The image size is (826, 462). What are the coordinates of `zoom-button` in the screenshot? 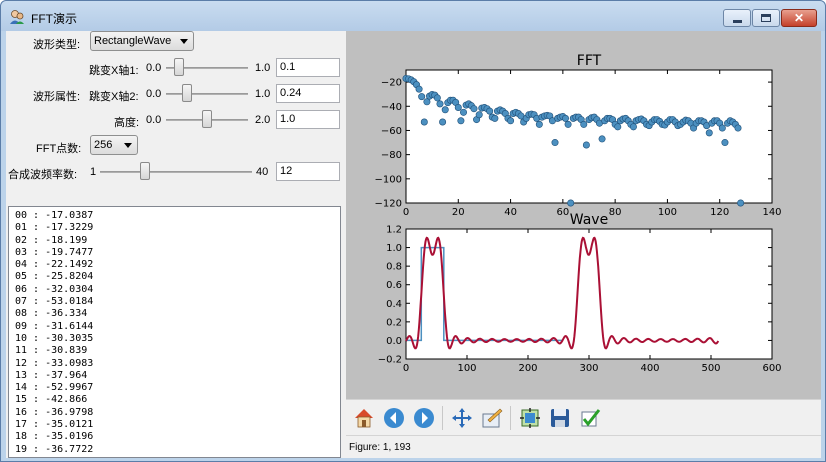 It's located at (492, 418).